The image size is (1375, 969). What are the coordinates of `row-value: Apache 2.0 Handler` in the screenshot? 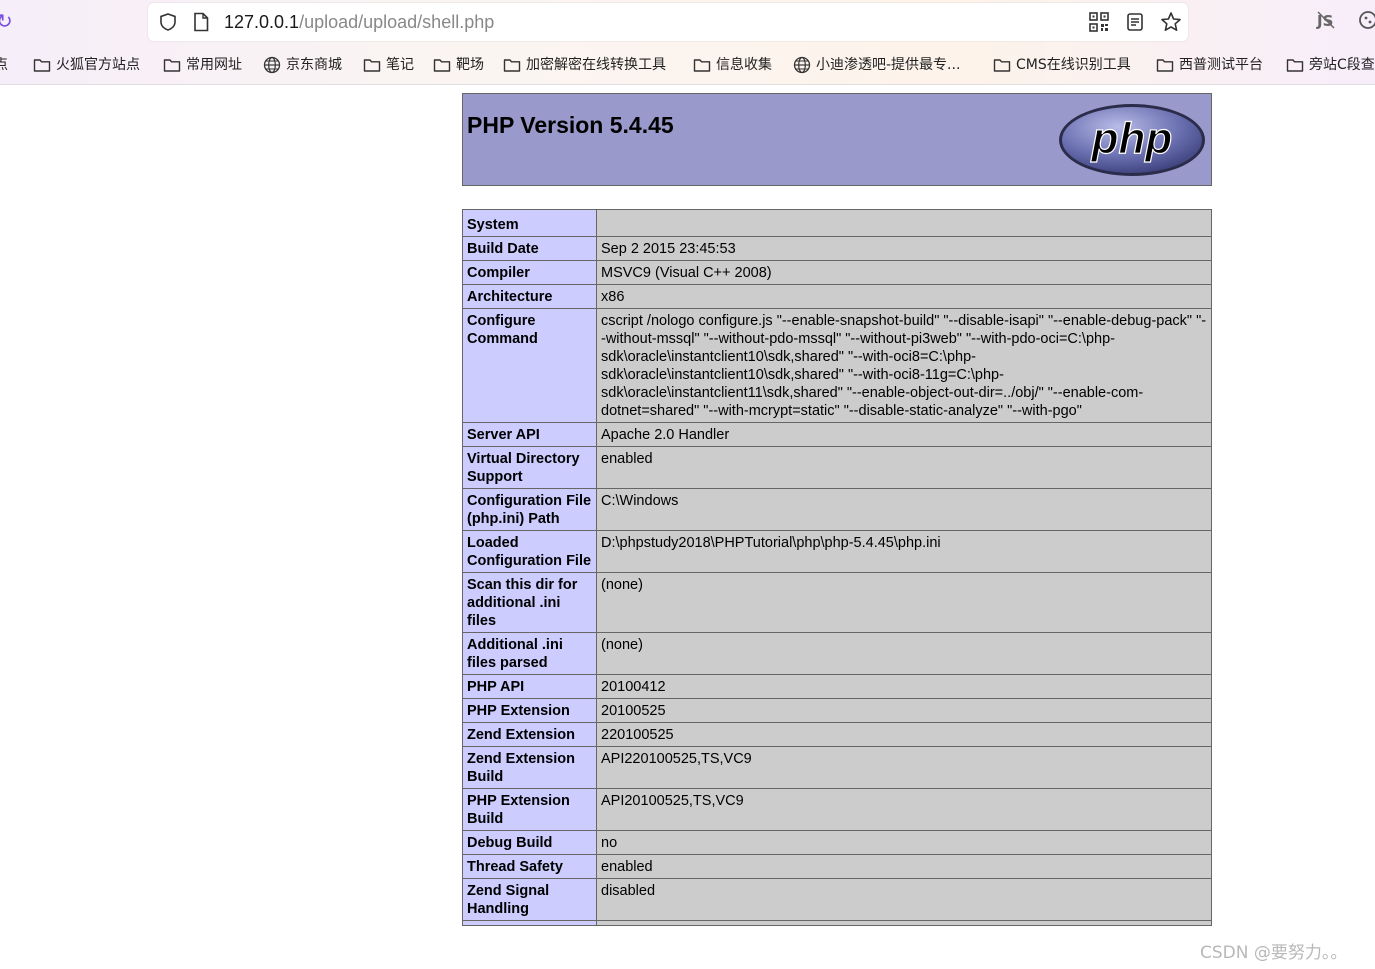 It's located at (904, 434).